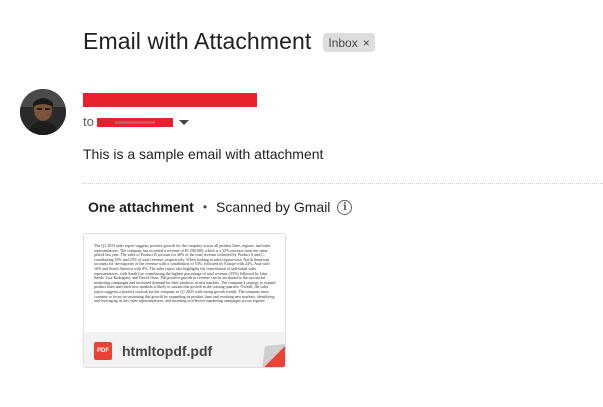 The image size is (603, 407). I want to click on pdf-file-icon: PDF, so click(103, 350).